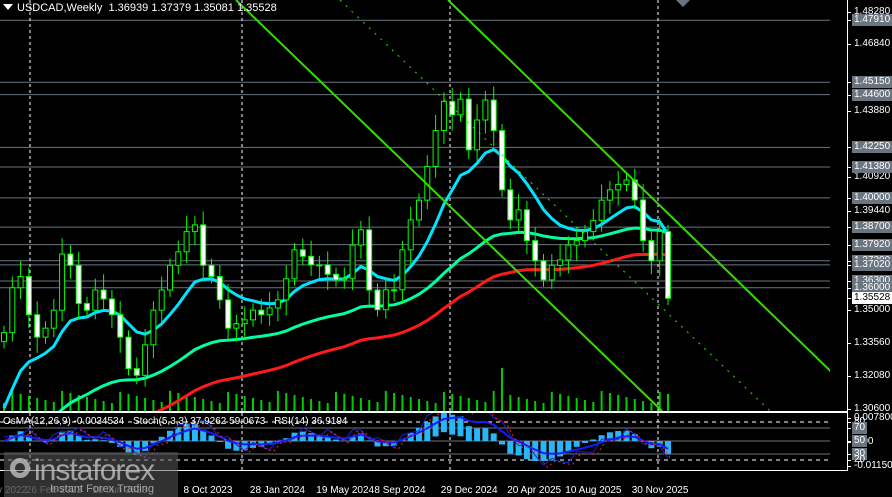 The width and height of the screenshot is (892, 497). What do you see at coordinates (872, 177) in the screenshot?
I see `price-tick-label: 1.40920` at bounding box center [872, 177].